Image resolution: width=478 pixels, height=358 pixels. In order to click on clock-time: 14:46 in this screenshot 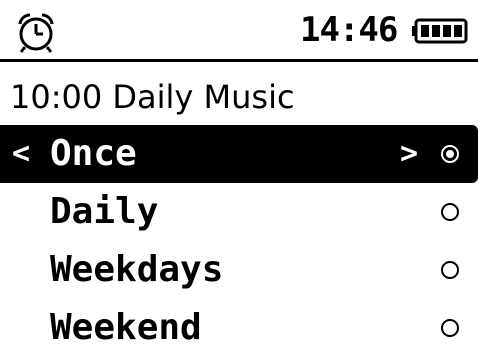, I will do `click(349, 30)`.